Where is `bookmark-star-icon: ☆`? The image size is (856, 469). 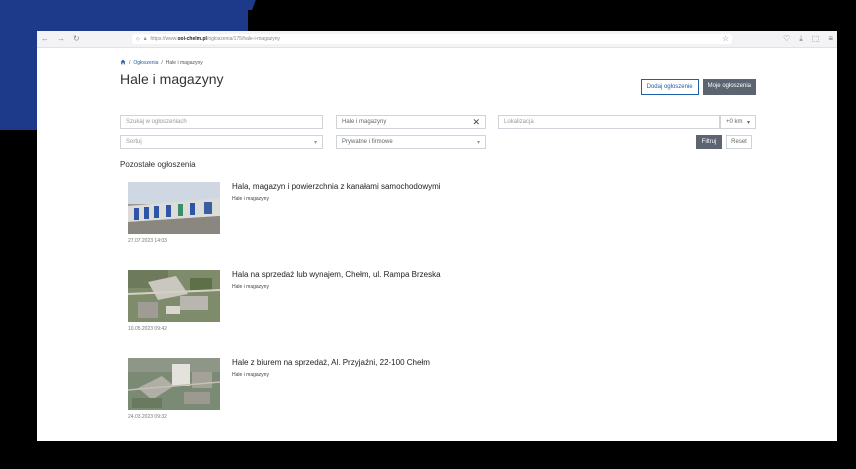 bookmark-star-icon: ☆ is located at coordinates (725, 38).